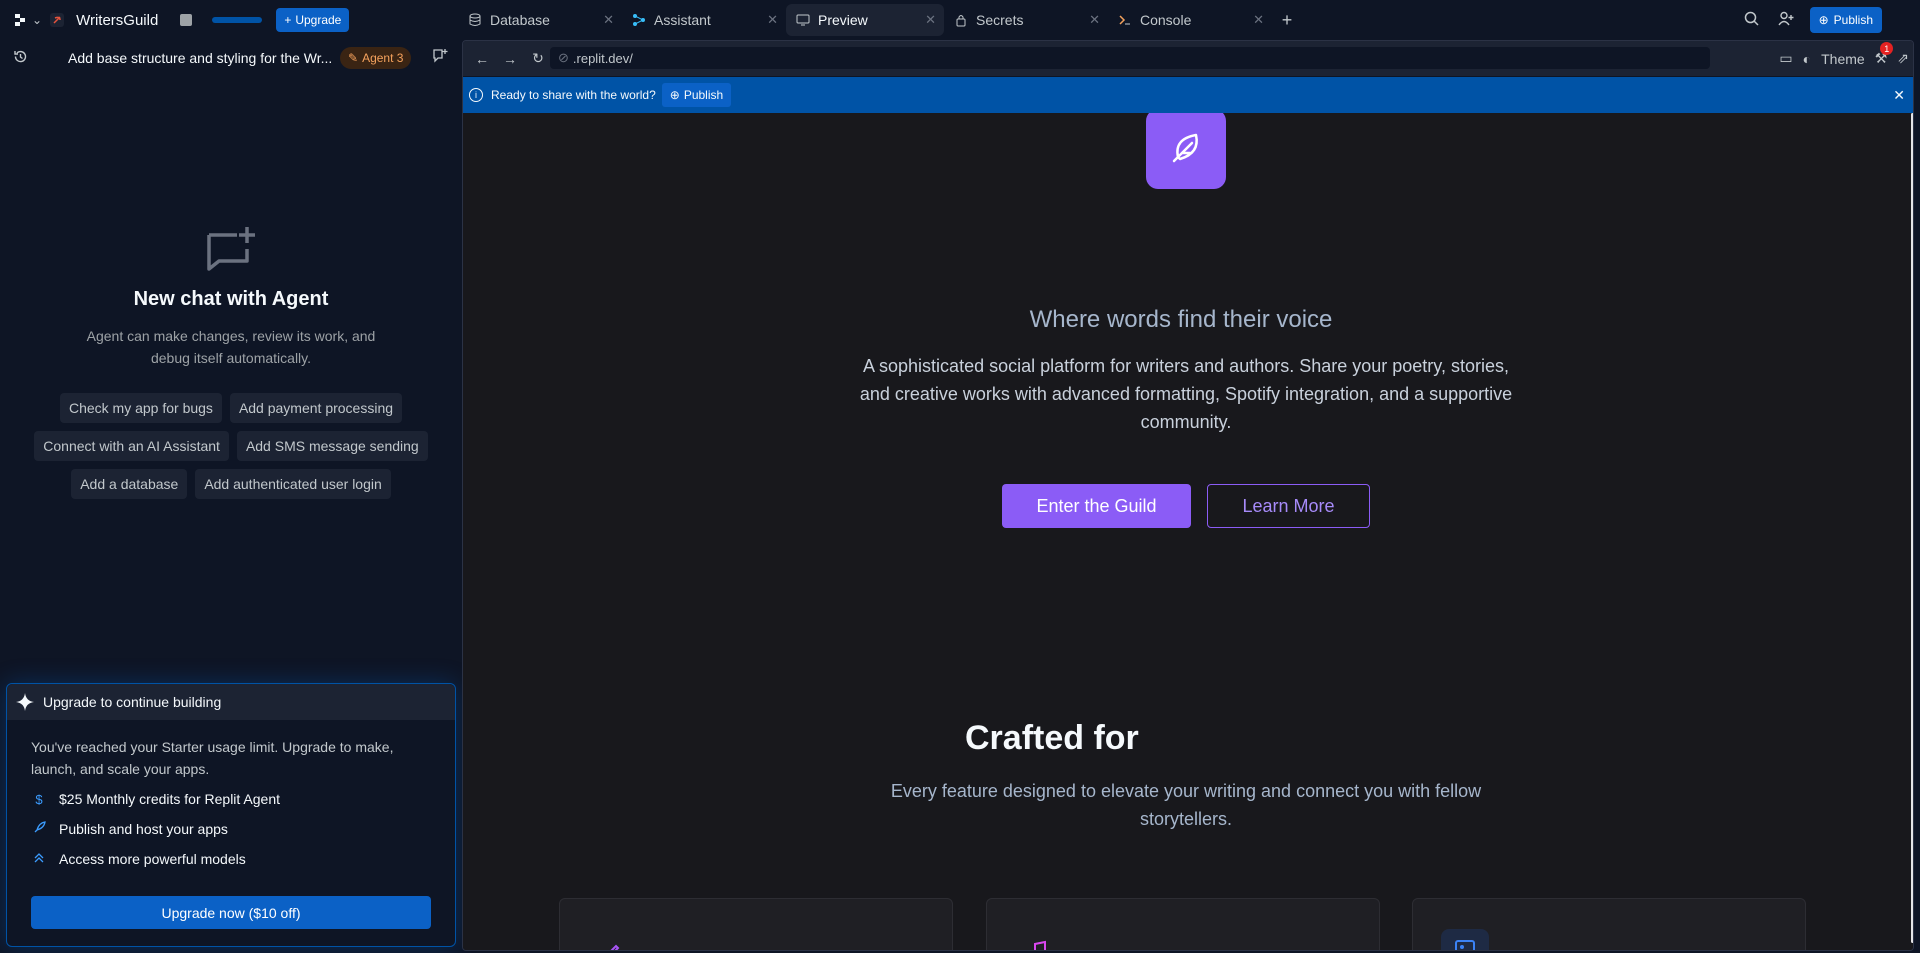  I want to click on top-bar-right: ⊕ Publish, so click(1812, 20).